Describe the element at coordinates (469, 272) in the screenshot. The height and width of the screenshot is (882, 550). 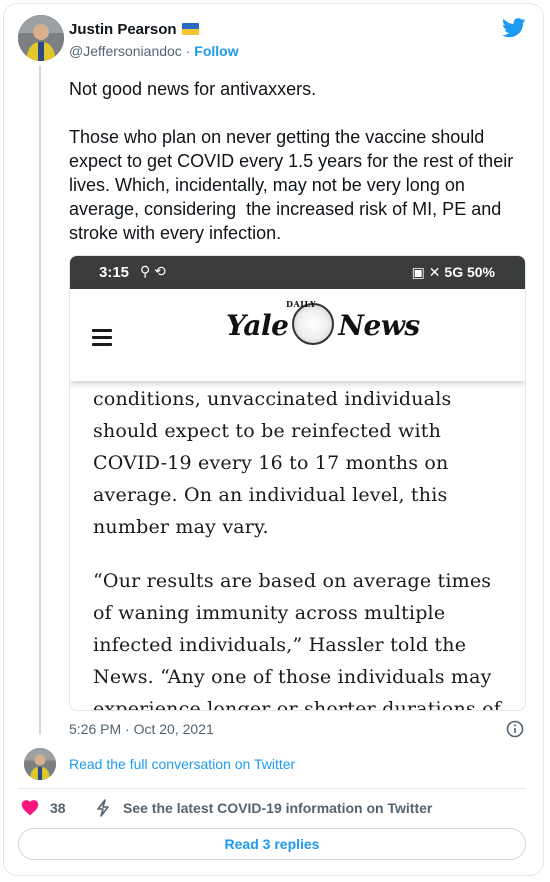
I see `status-right-text: 5G 50%` at that location.